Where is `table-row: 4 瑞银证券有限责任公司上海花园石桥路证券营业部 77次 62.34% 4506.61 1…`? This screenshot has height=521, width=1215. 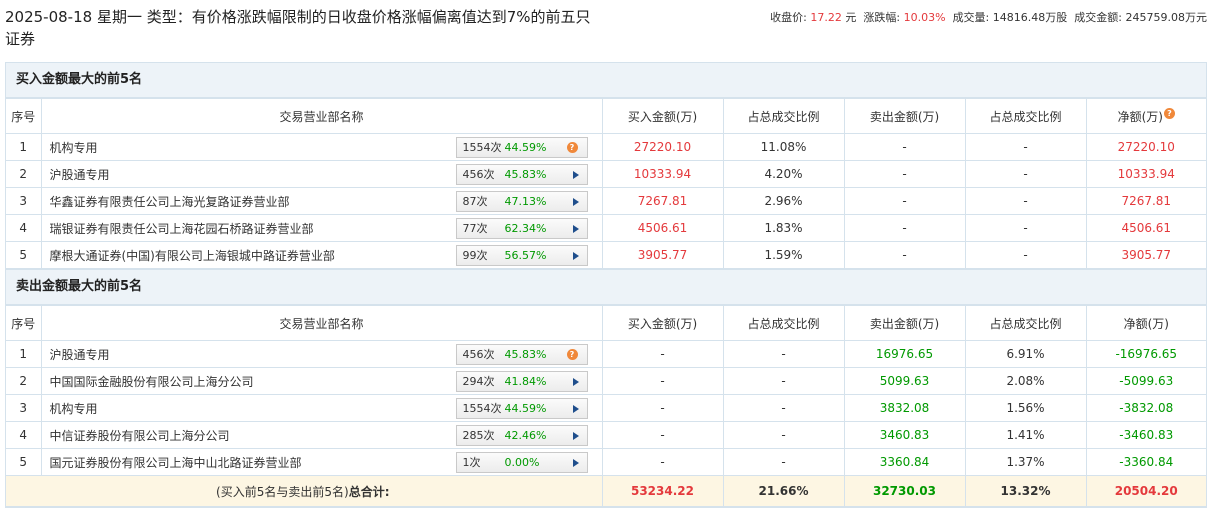
table-row: 4 瑞银证券有限责任公司上海花园石桥路证券营业部 77次 62.34% 4506.61 1… is located at coordinates (606, 228).